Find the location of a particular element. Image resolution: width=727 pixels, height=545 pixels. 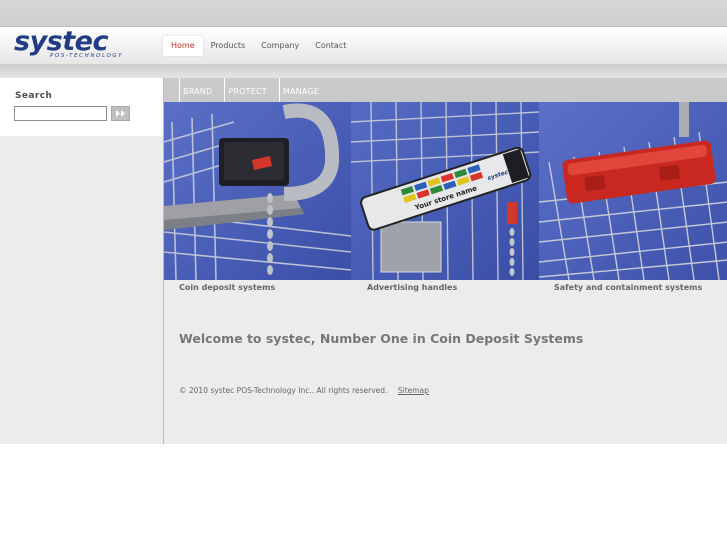

advertising-handle-image: Your store name systec is located at coordinates (445, 191).